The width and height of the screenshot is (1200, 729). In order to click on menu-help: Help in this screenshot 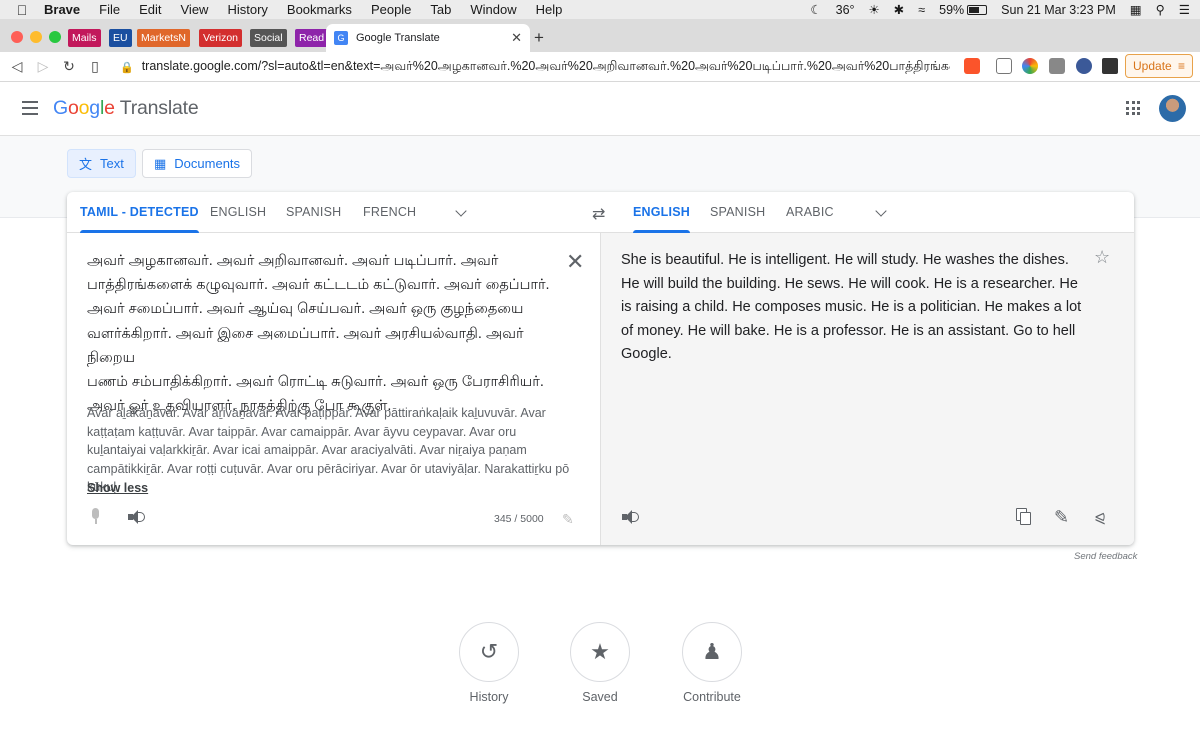, I will do `click(549, 9)`.